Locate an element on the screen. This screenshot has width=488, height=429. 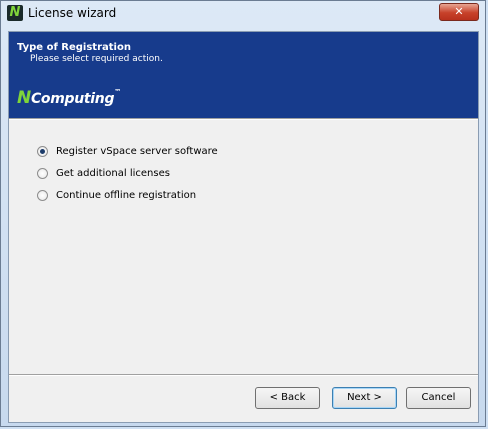
option-label: Continue offline registration is located at coordinates (126, 195).